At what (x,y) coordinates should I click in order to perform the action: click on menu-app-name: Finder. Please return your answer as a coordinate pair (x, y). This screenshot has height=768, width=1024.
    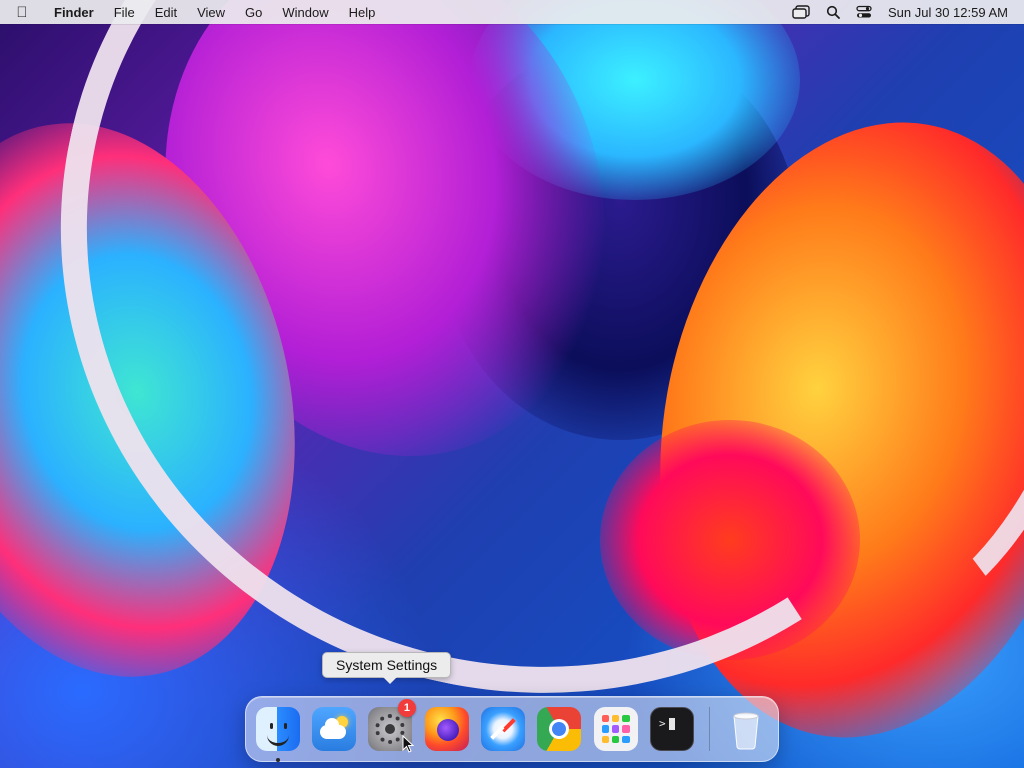
    Looking at the image, I should click on (74, 12).